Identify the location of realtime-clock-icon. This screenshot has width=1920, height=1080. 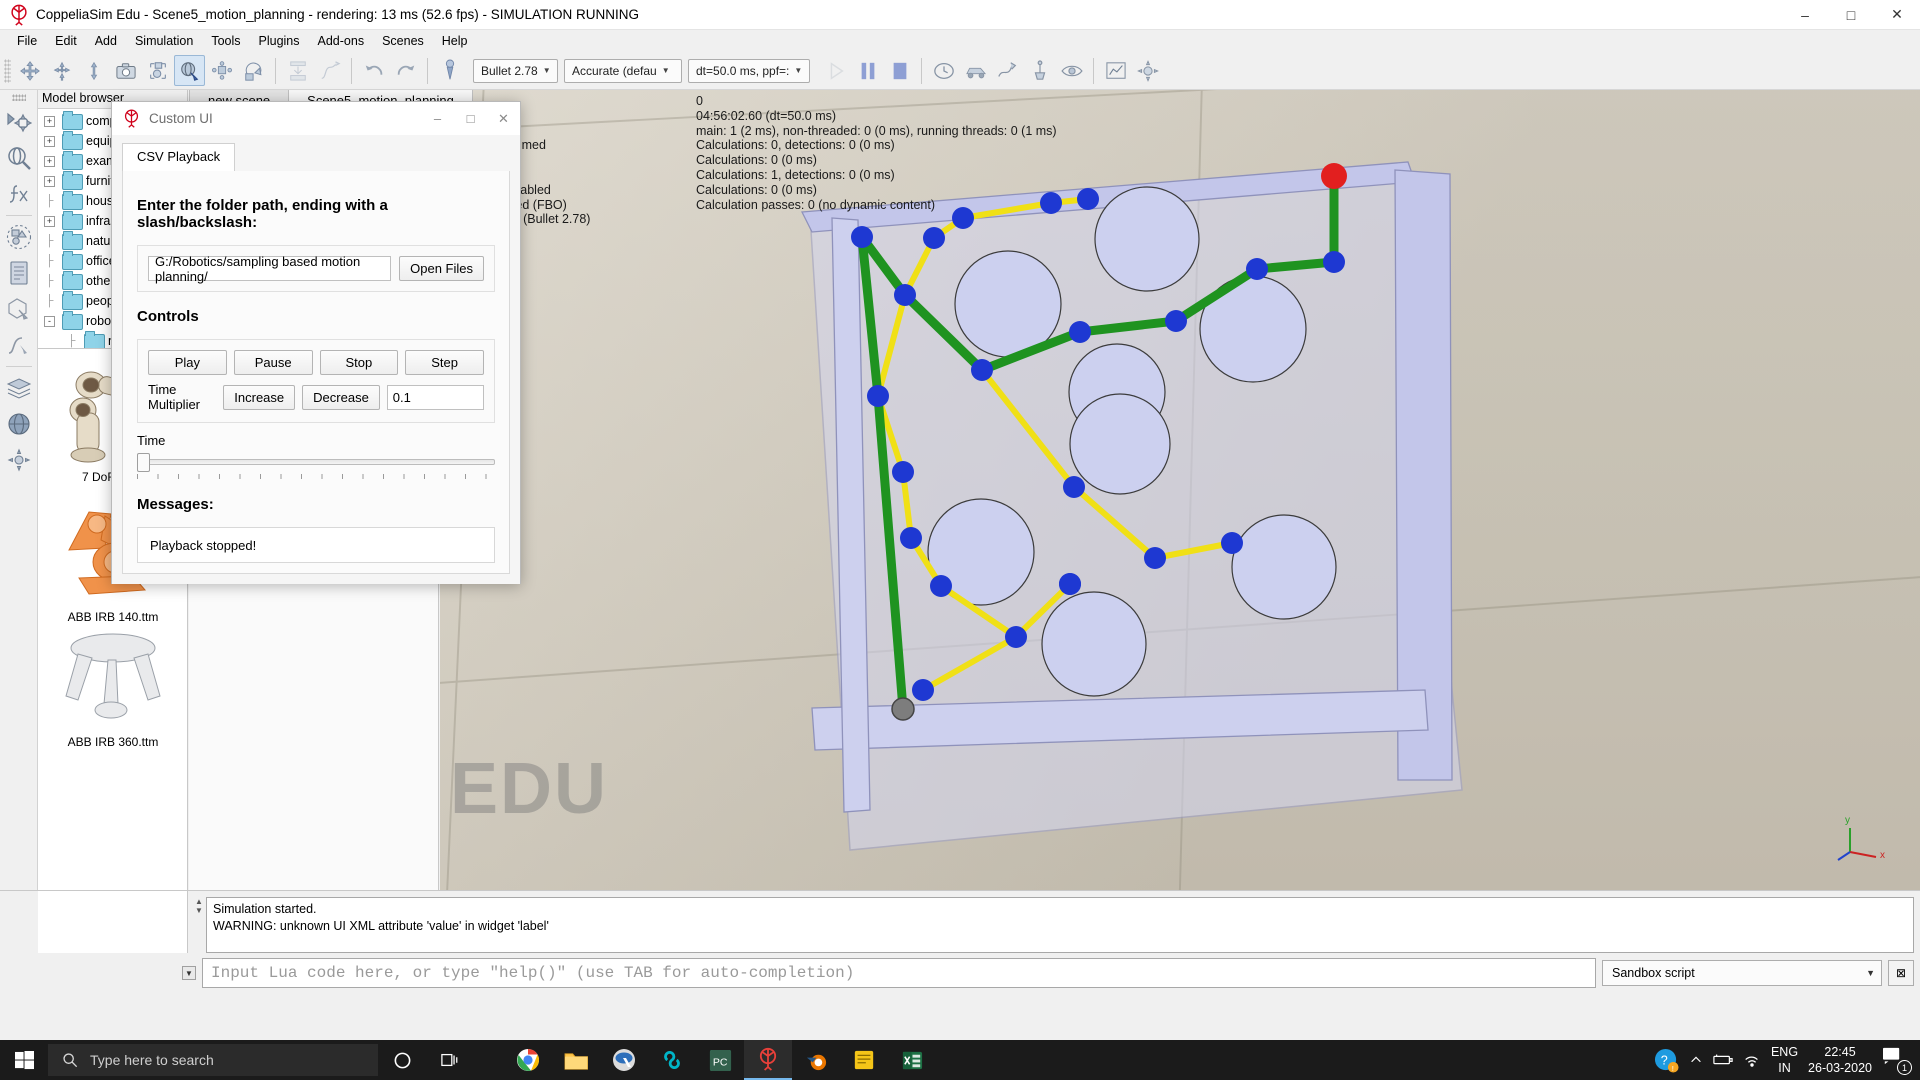
(943, 70).